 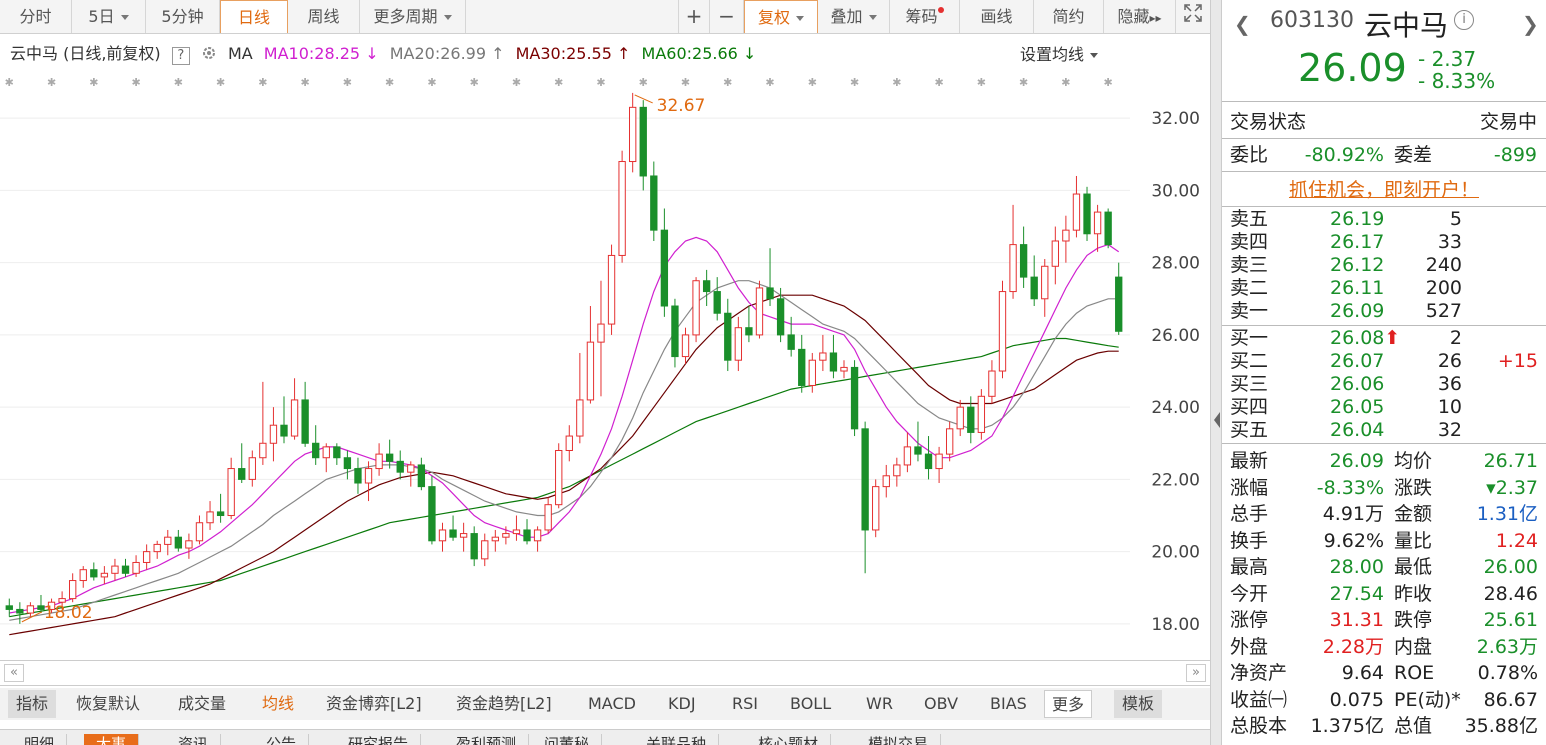 What do you see at coordinates (1384, 430) in the screenshot?
I see `bid-row: 买五 26.04 32` at bounding box center [1384, 430].